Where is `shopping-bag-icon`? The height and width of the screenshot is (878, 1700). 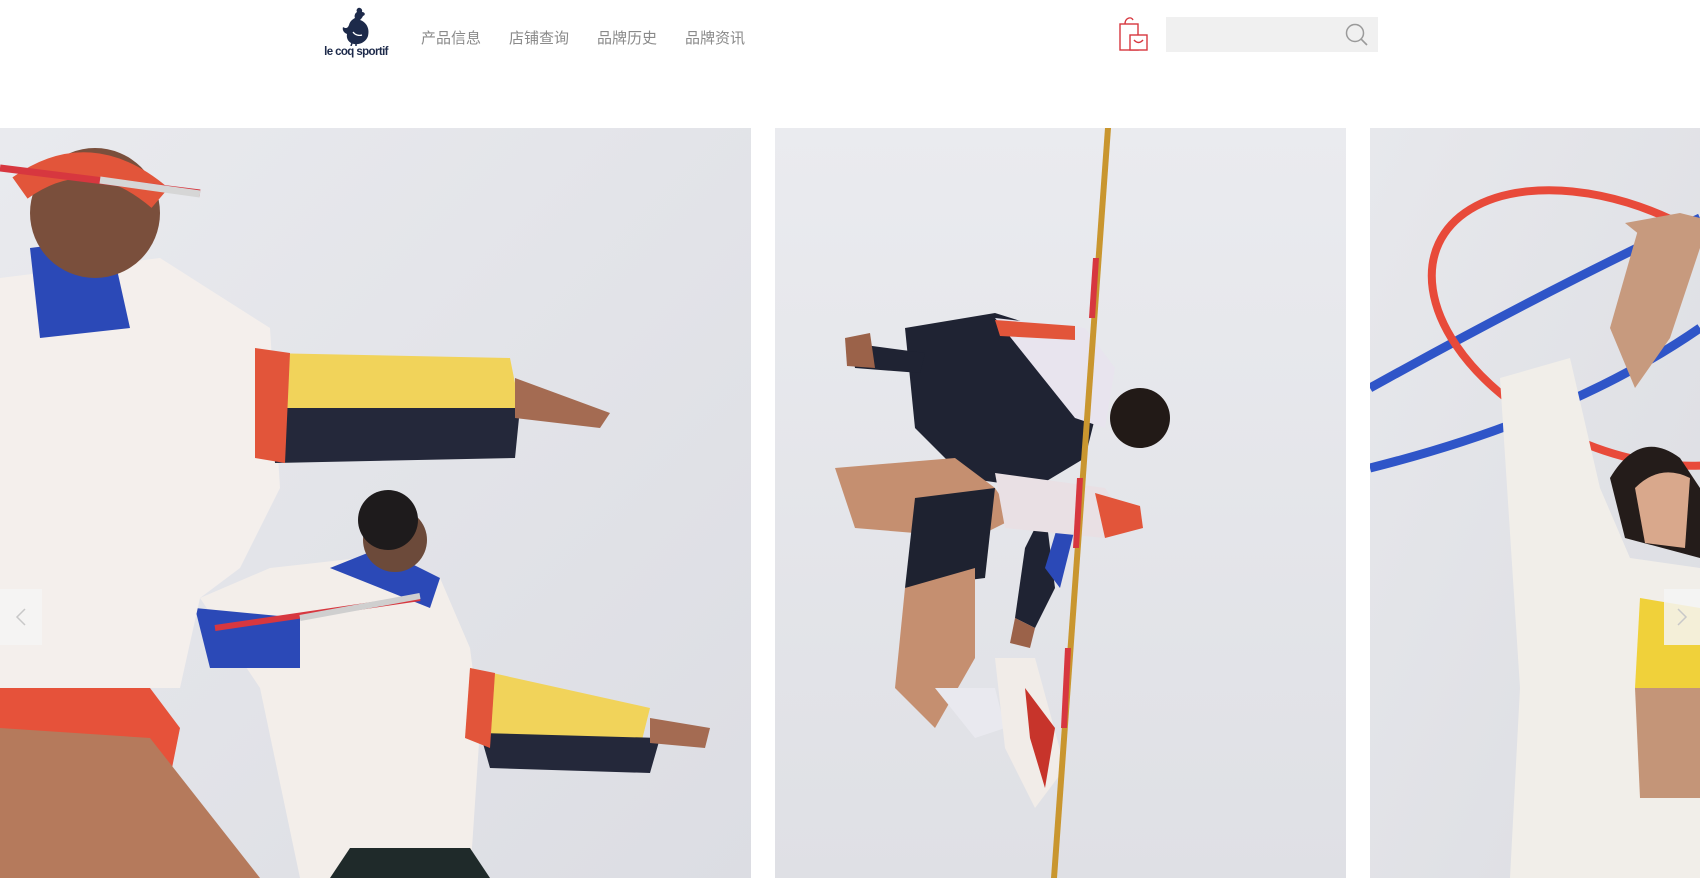 shopping-bag-icon is located at coordinates (1134, 34).